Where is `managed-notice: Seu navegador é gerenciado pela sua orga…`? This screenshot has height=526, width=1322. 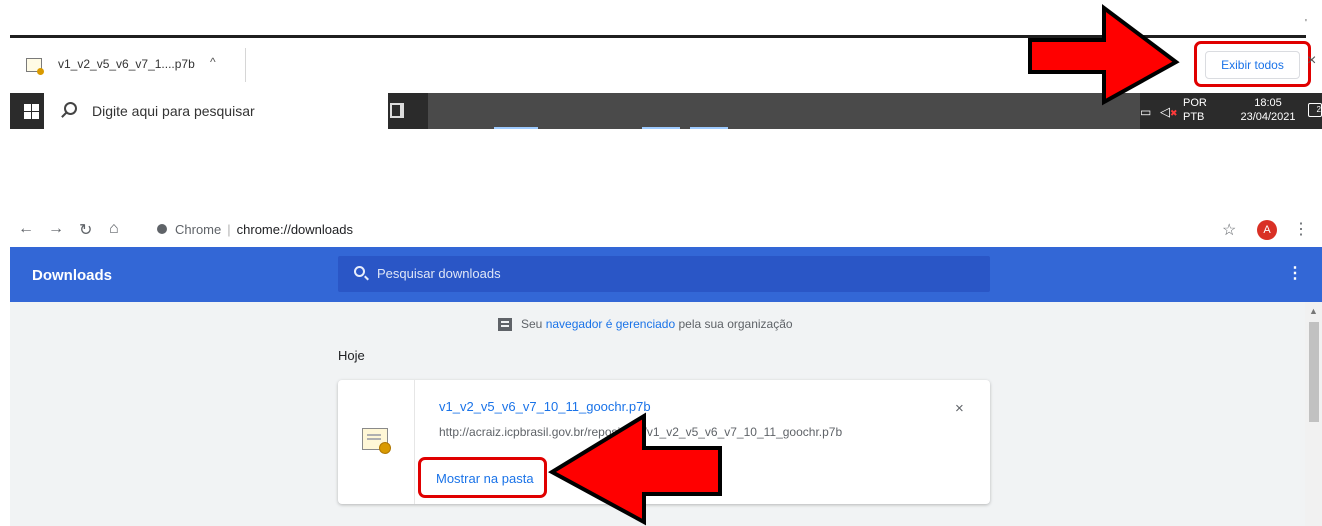 managed-notice: Seu navegador é gerenciado pela sua orga… is located at coordinates (645, 324).